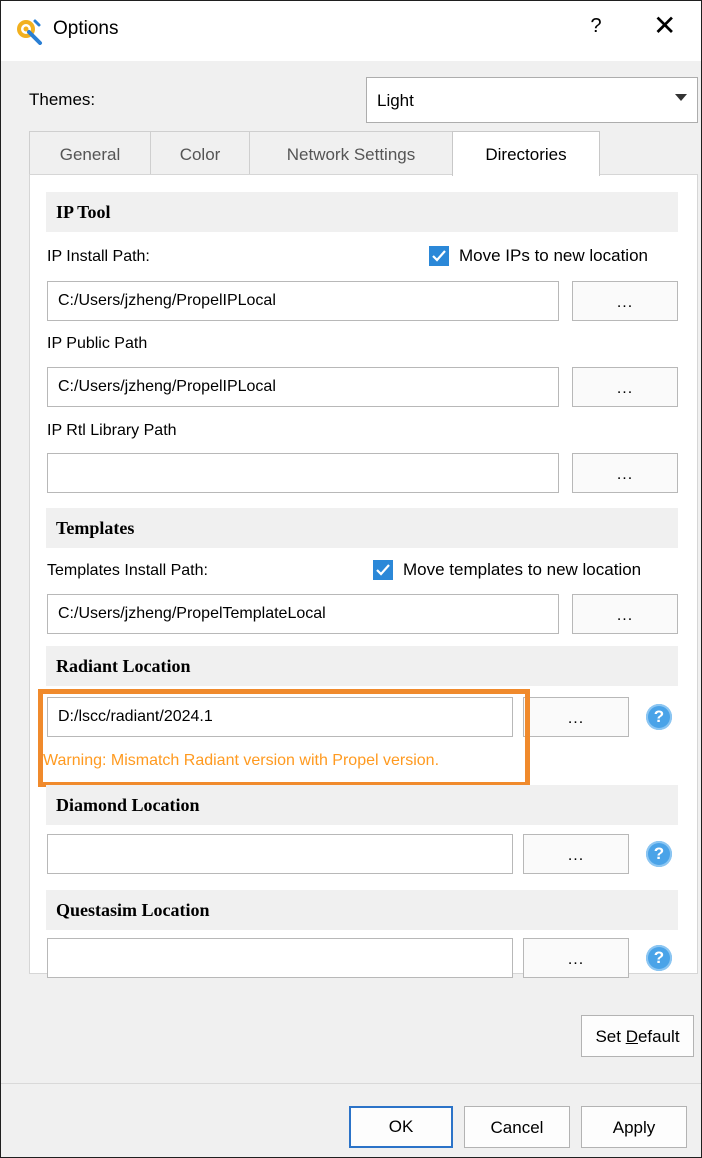  Describe the element at coordinates (303, 473) in the screenshot. I see `ip-rtl-library-path-input` at that location.